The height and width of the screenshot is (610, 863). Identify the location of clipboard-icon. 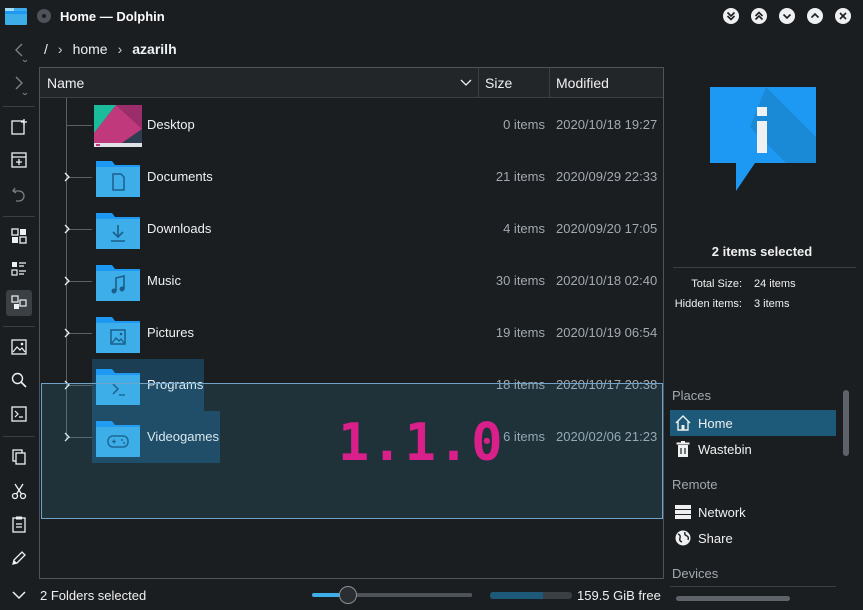
(19, 524).